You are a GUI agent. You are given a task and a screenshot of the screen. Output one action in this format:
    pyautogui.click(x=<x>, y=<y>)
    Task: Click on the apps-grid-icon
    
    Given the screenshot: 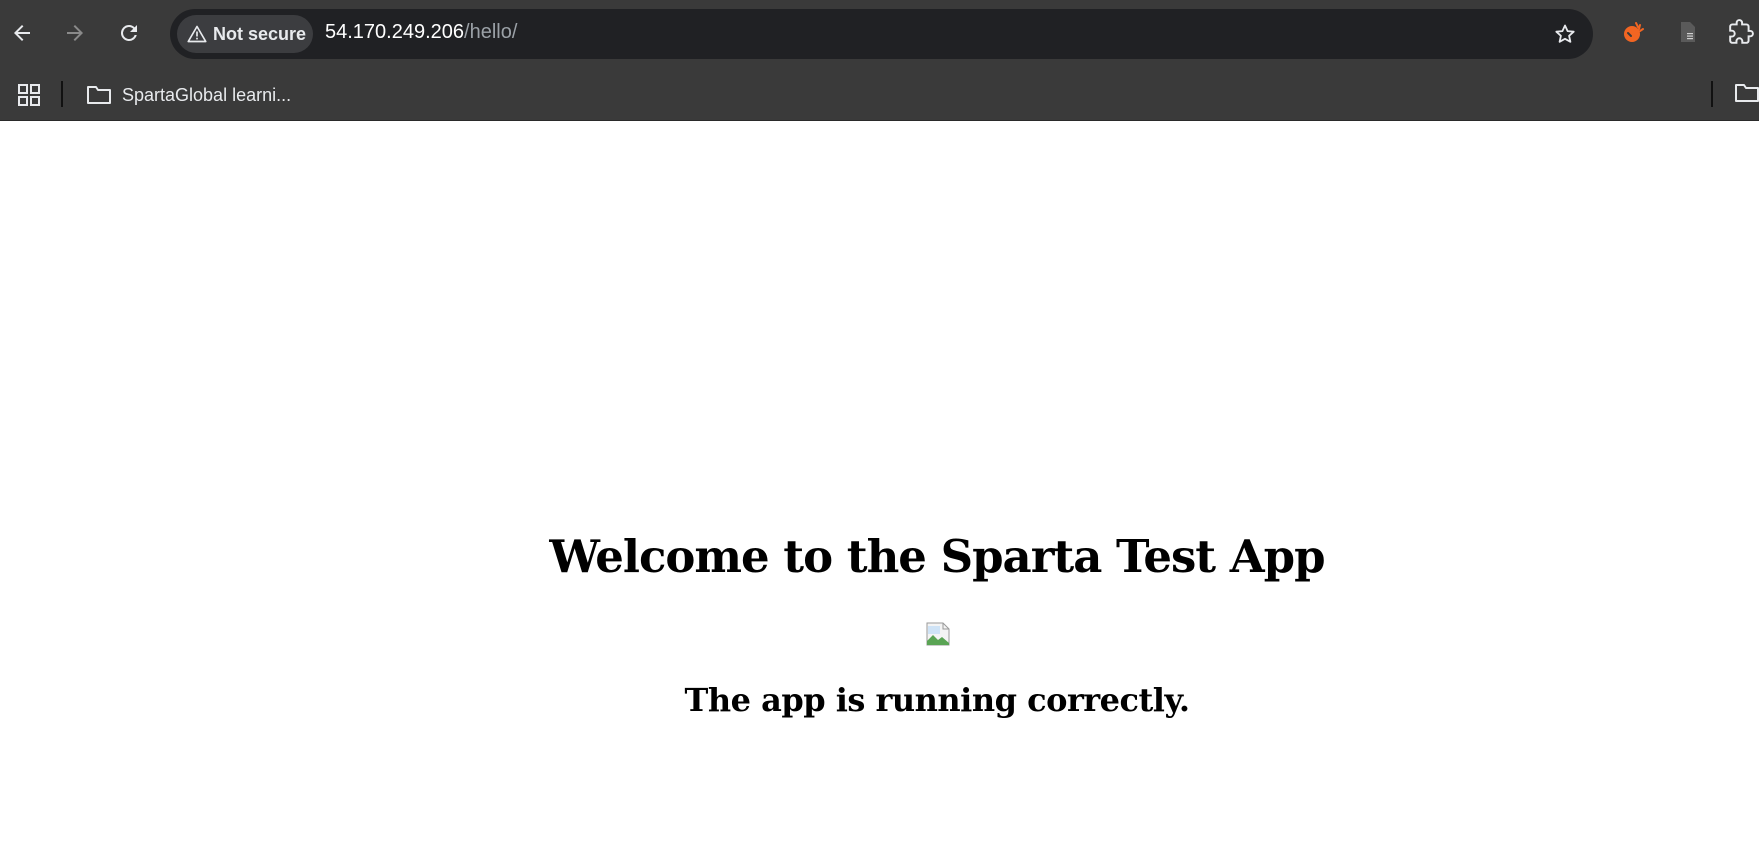 What is the action you would take?
    pyautogui.click(x=29, y=95)
    